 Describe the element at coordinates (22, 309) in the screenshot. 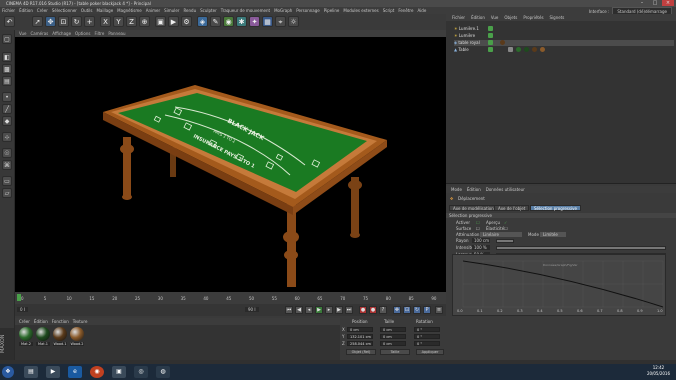

I see `start-frame-field: 0 I` at that location.